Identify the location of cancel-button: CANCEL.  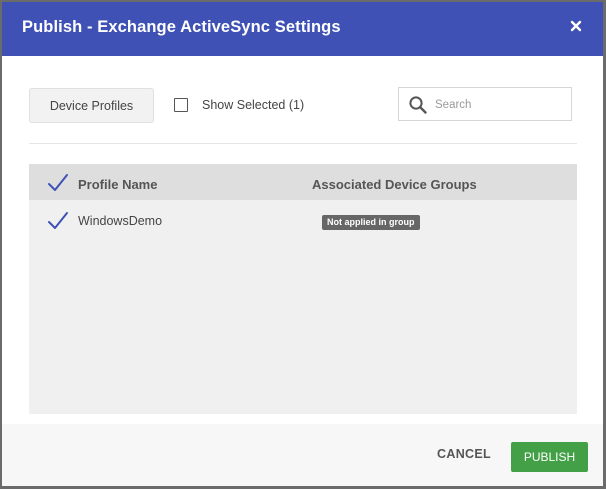
(464, 457).